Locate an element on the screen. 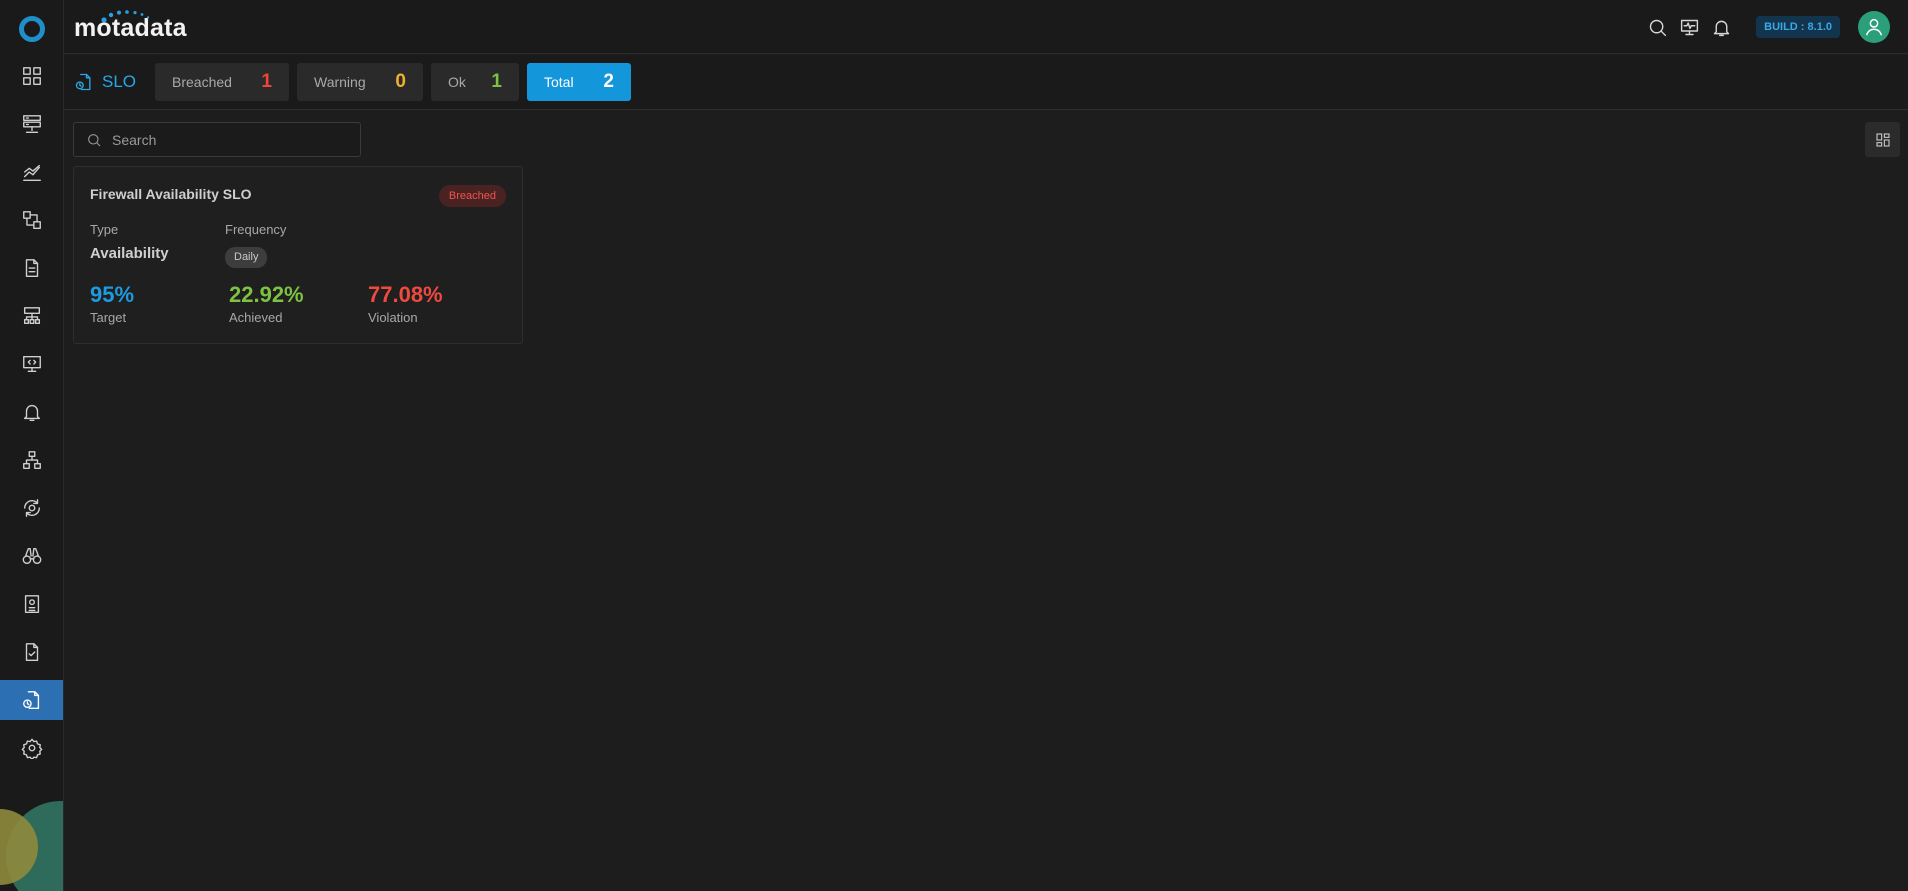 This screenshot has width=1908, height=891. achieved-metric: 22.92% Achieved is located at coordinates (266, 303).